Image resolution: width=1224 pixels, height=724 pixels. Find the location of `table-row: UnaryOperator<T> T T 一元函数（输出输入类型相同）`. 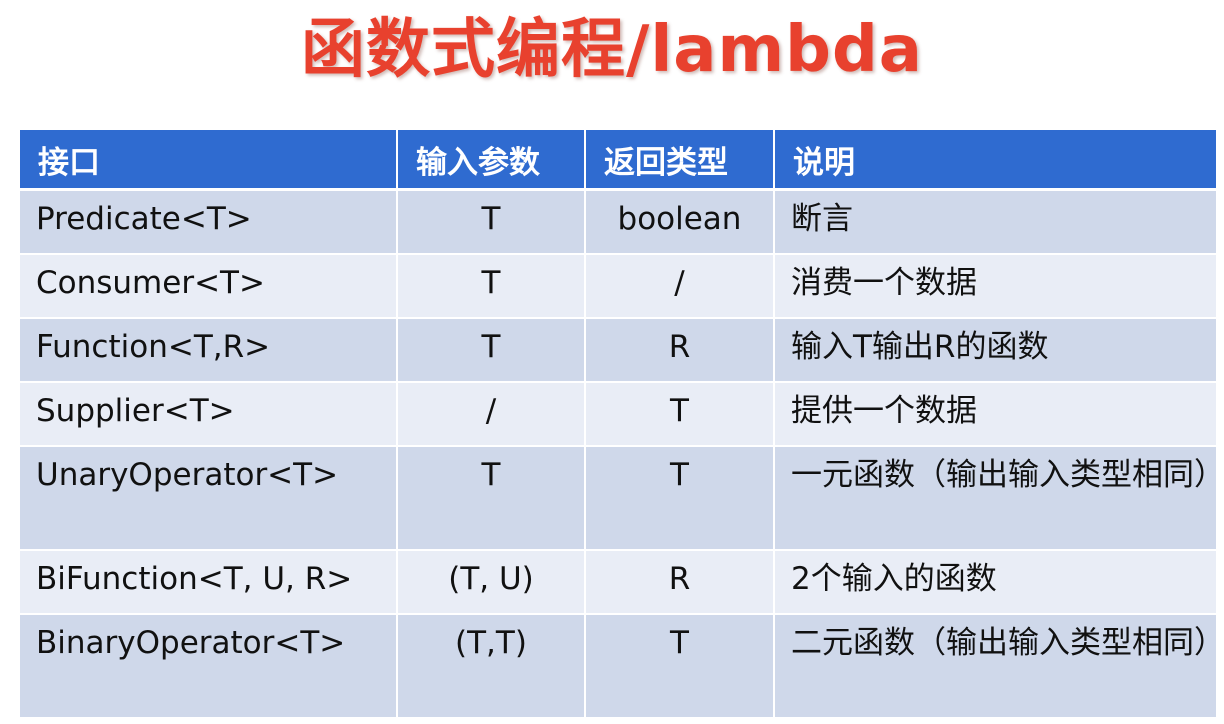

table-row: UnaryOperator<T> T T 一元函数（输出输入类型相同） is located at coordinates (622, 498).